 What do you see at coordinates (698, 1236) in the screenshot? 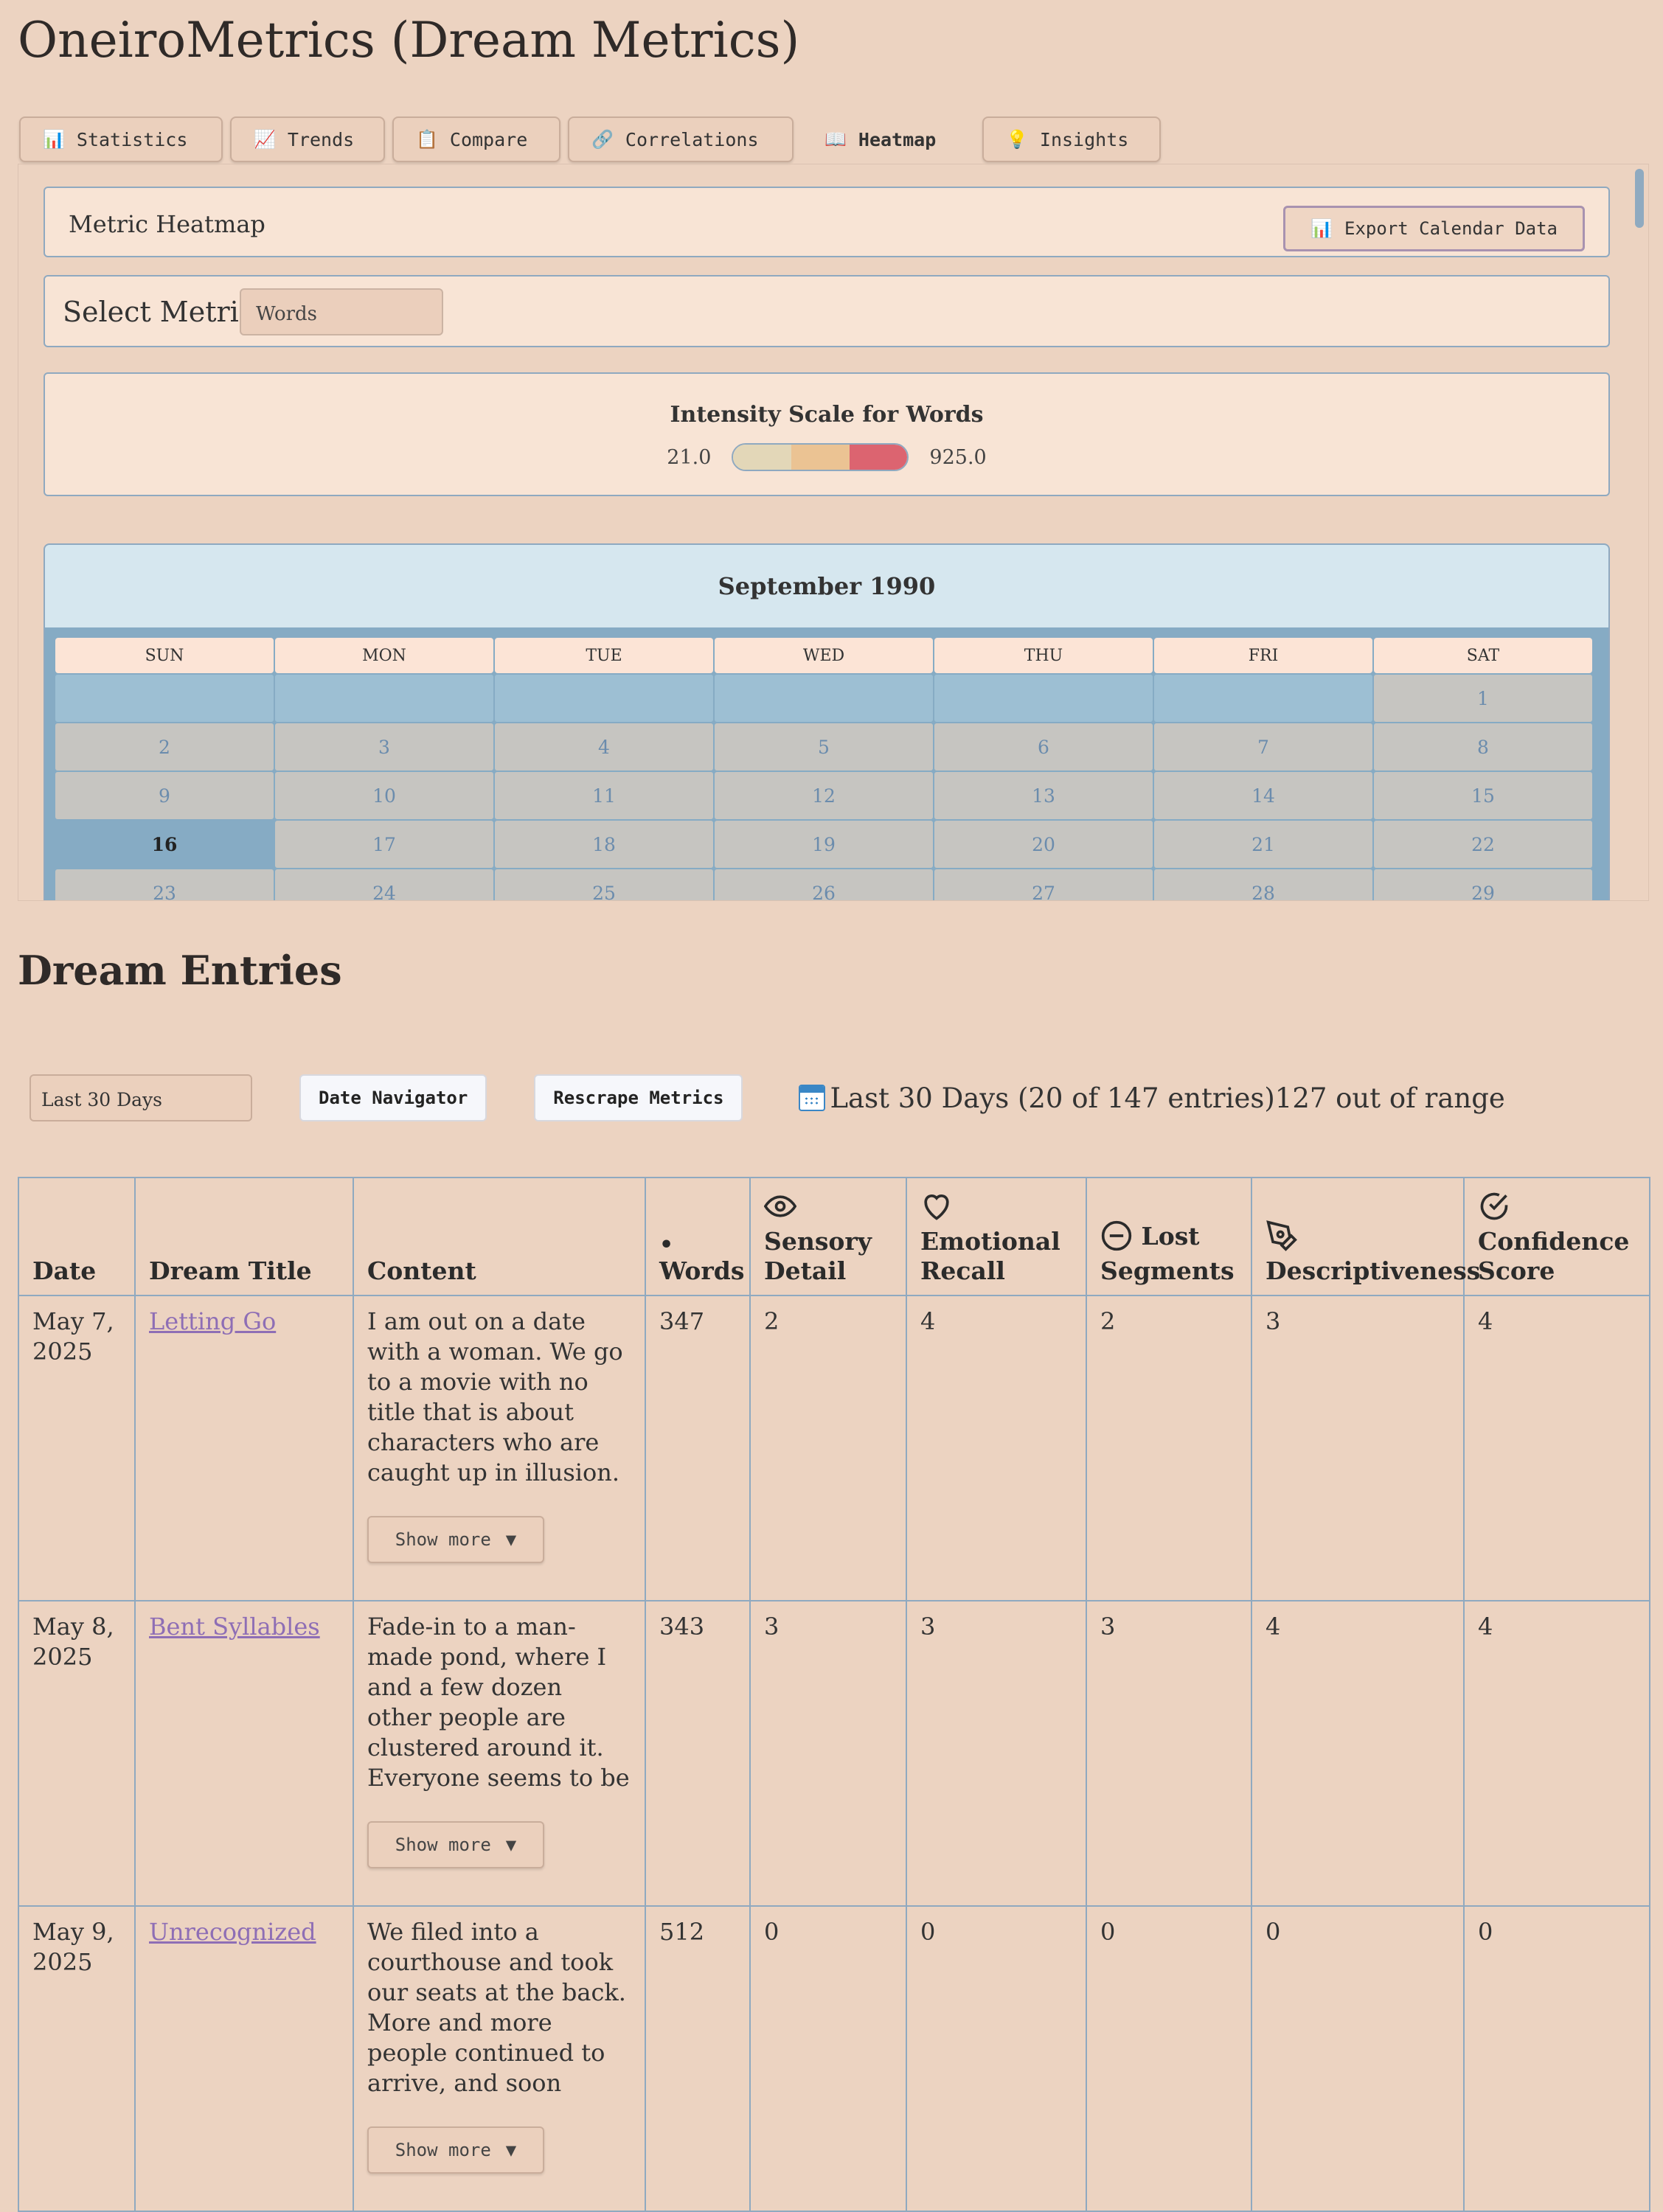
I see `header-words: • Words` at bounding box center [698, 1236].